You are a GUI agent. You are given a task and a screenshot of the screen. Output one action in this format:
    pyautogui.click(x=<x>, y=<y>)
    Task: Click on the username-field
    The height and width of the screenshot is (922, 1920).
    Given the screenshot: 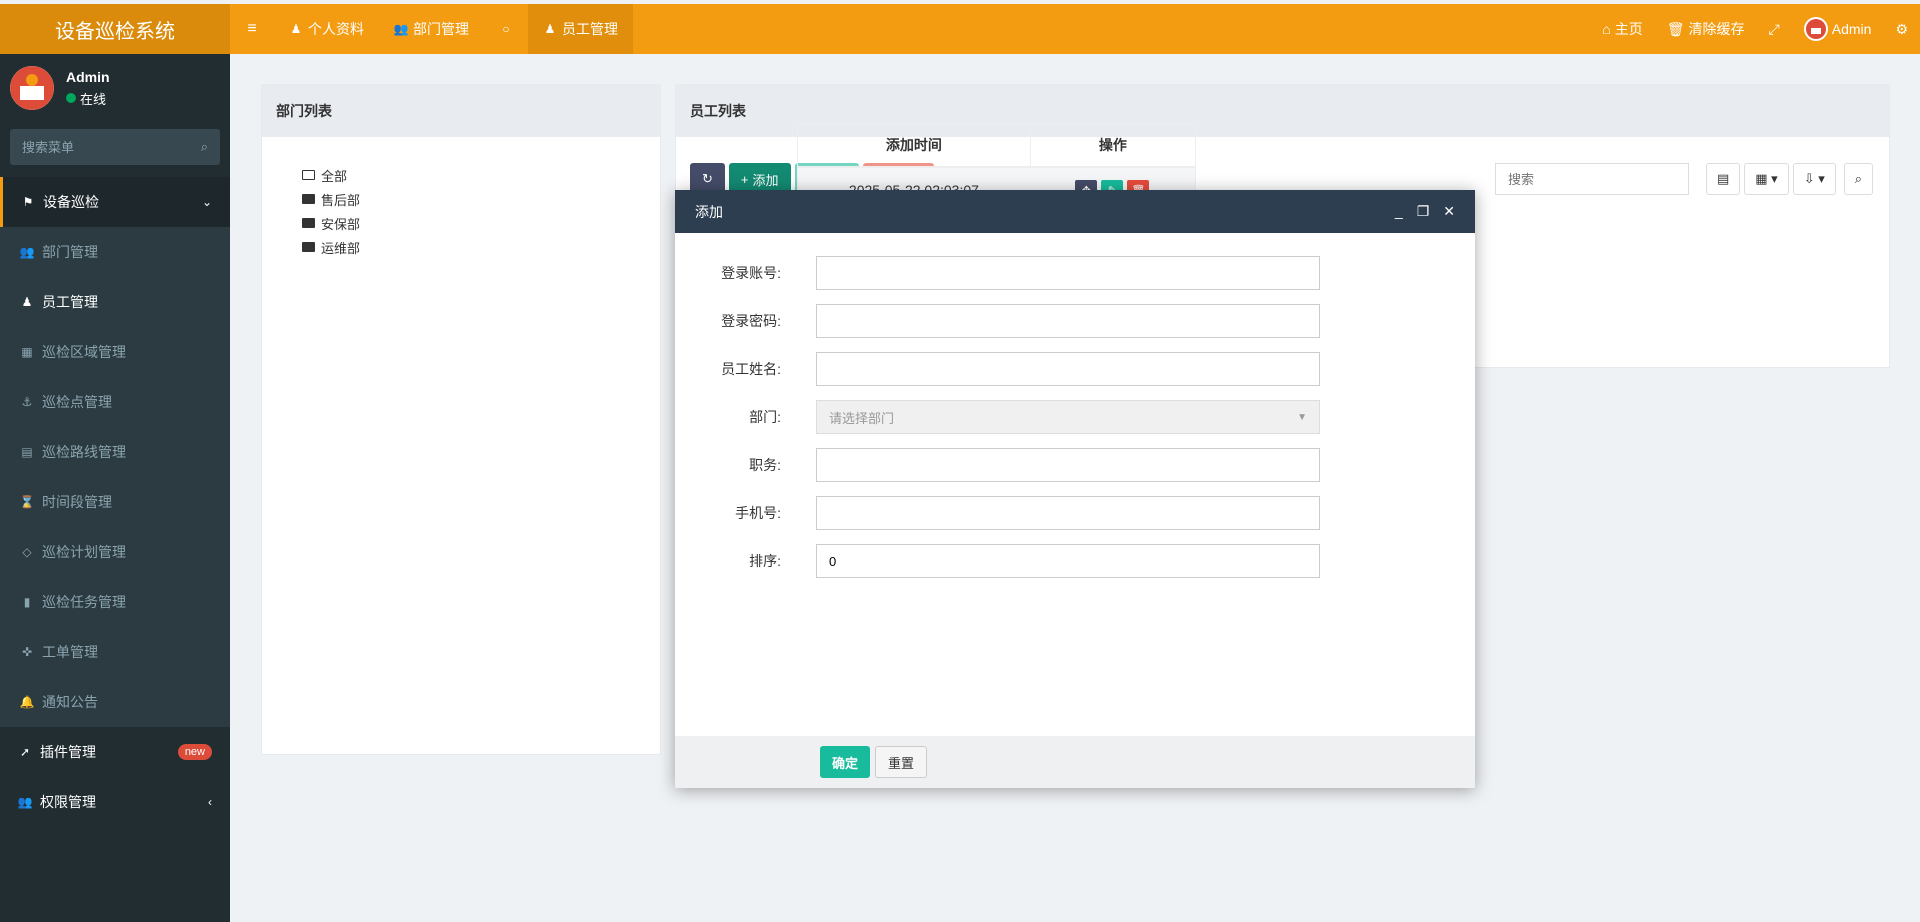 What is the action you would take?
    pyautogui.click(x=1068, y=273)
    